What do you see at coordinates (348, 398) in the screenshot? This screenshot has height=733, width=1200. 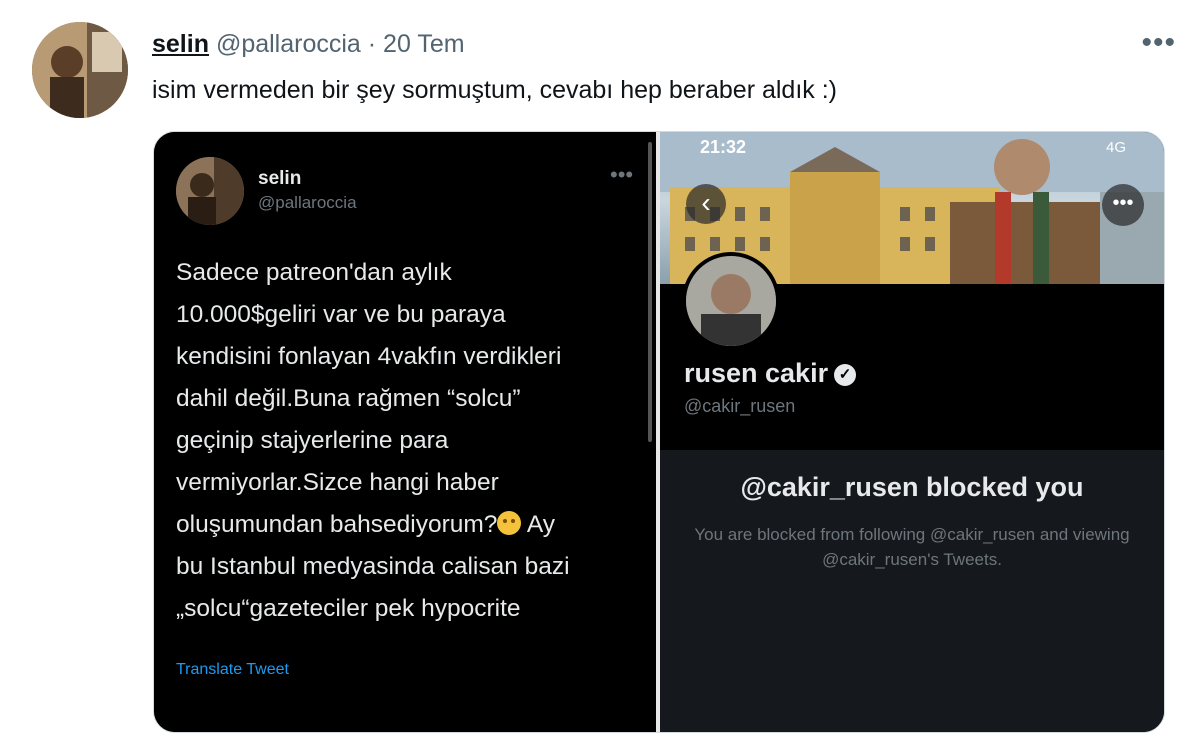 I see `embedded-line: dahil değil.Buna rağmen “solcu”` at bounding box center [348, 398].